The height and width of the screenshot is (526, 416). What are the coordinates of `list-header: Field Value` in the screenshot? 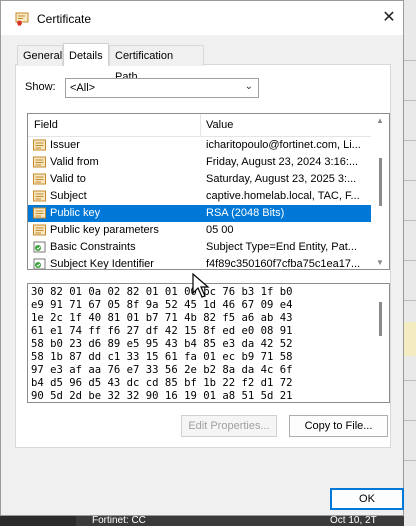 It's located at (199, 125).